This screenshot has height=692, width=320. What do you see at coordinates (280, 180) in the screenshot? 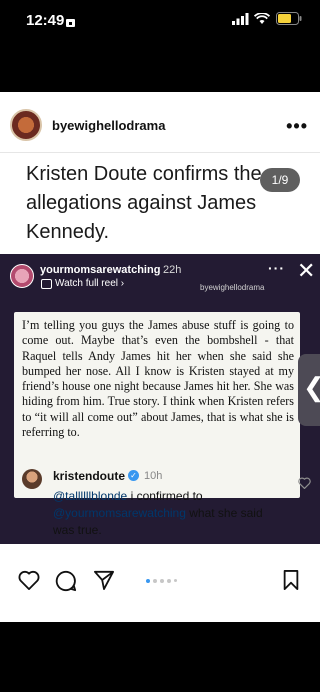
I see `page-counter: 1/9` at bounding box center [280, 180].